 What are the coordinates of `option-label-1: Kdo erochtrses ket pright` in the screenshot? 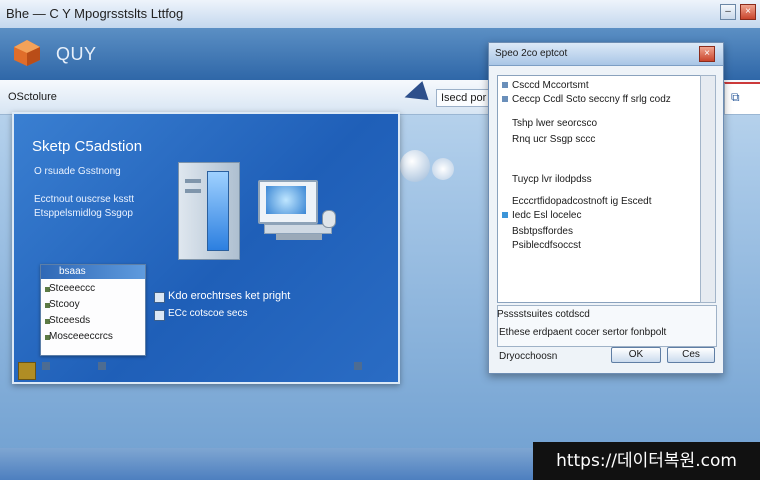 It's located at (229, 296).